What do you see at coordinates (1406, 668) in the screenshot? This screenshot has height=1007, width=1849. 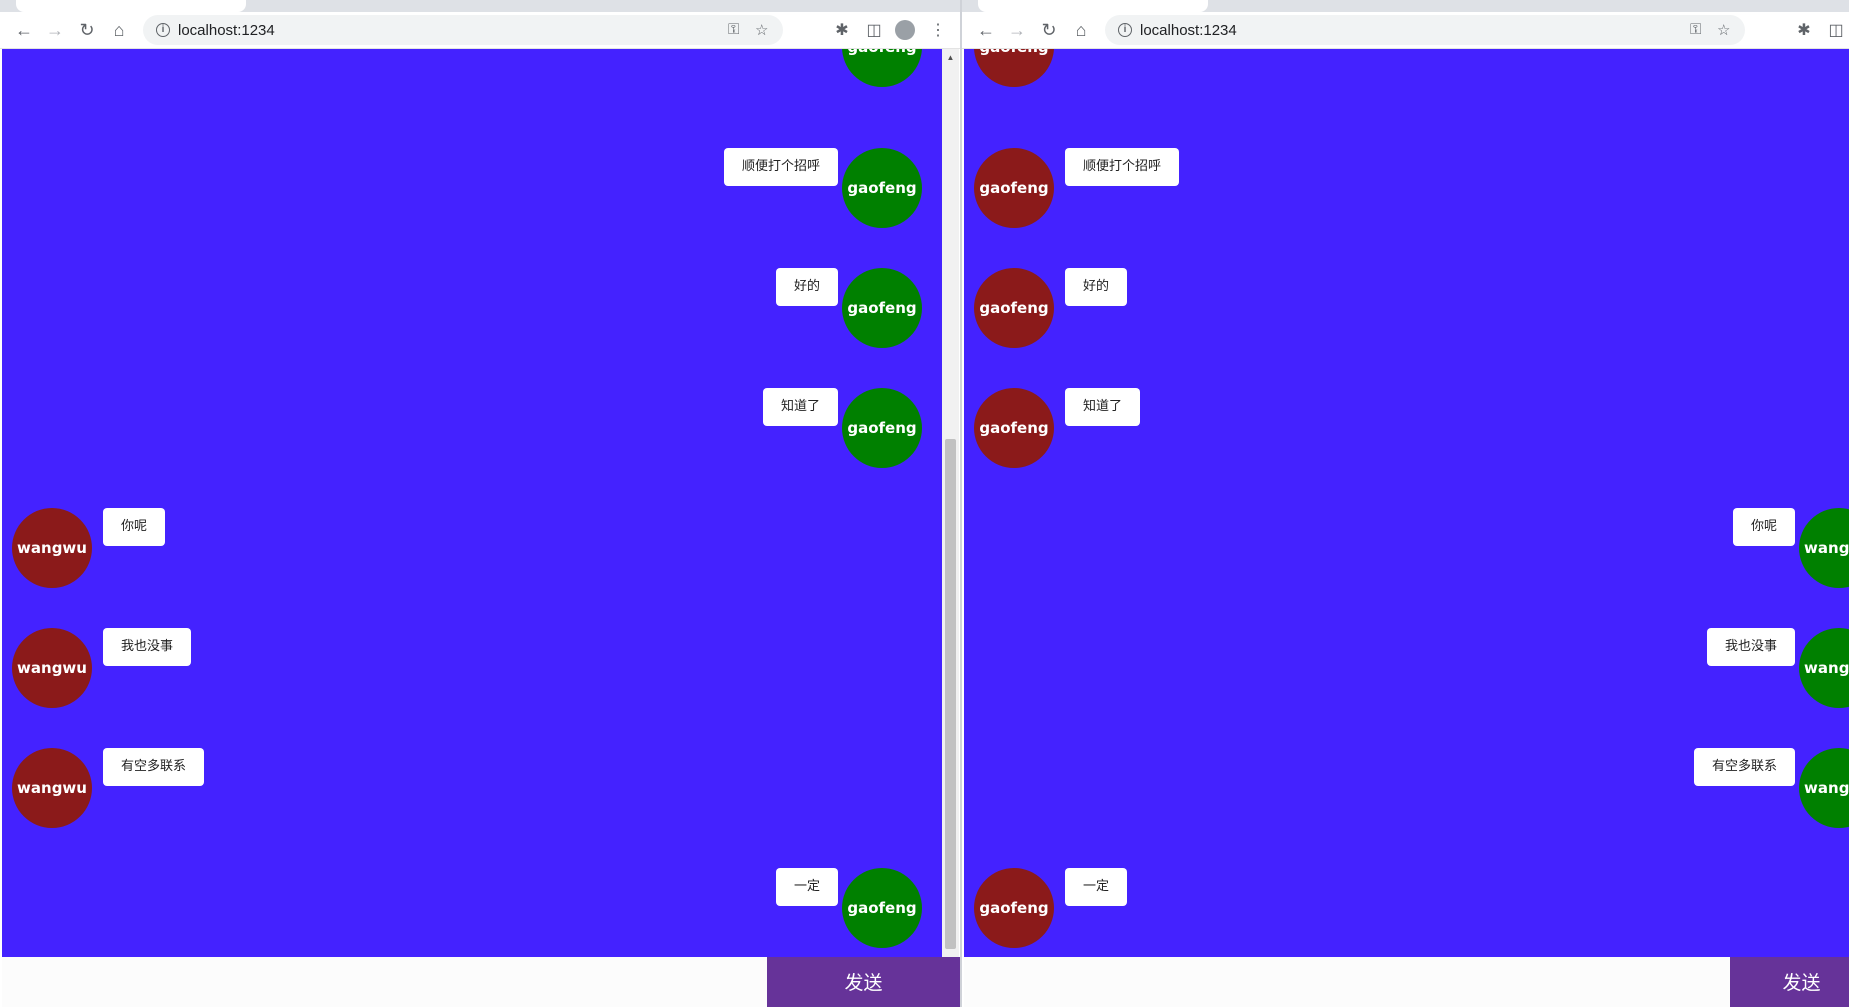 I see `message-row: 我也没事 wangwu` at bounding box center [1406, 668].